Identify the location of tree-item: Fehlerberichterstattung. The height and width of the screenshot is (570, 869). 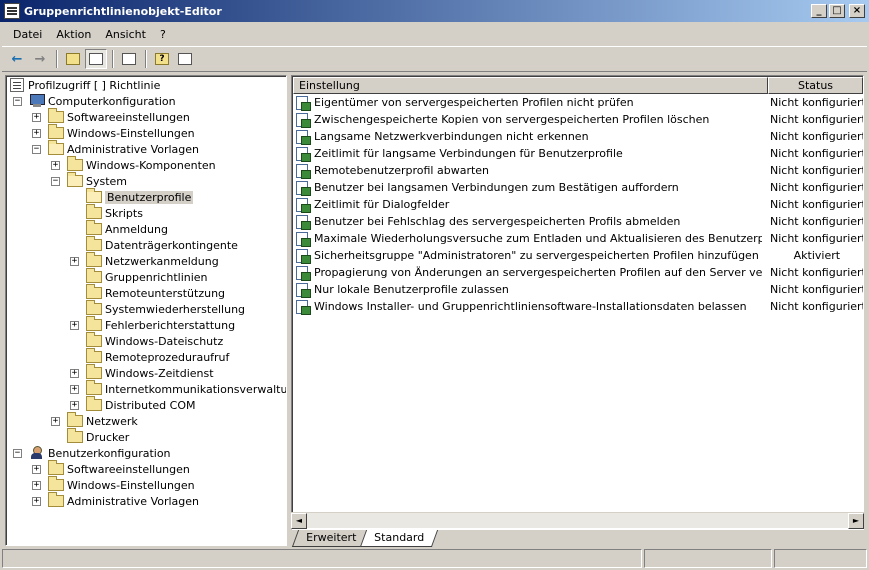
(161, 324).